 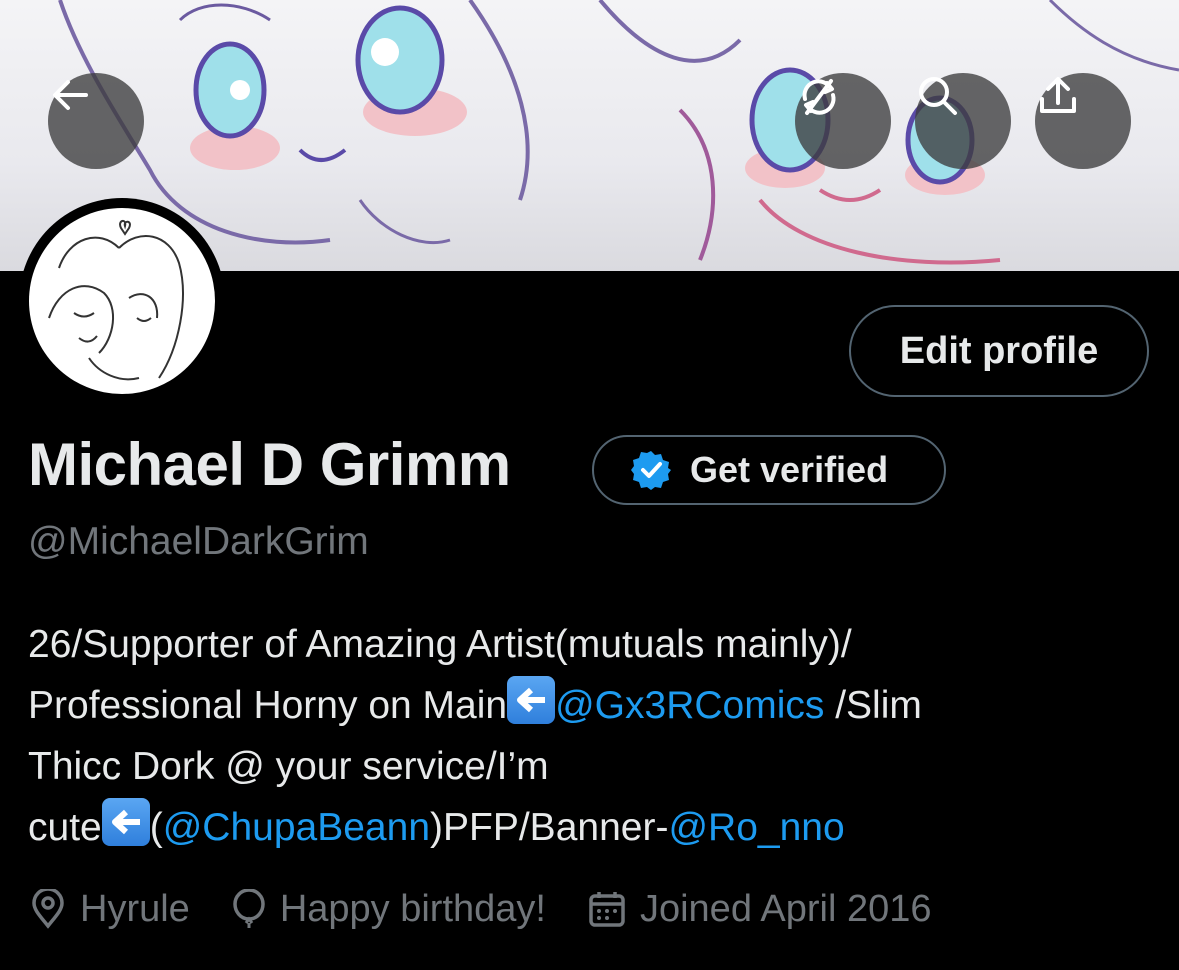 What do you see at coordinates (549, 827) in the screenshot?
I see `bio-text: )PFP/Banner-` at bounding box center [549, 827].